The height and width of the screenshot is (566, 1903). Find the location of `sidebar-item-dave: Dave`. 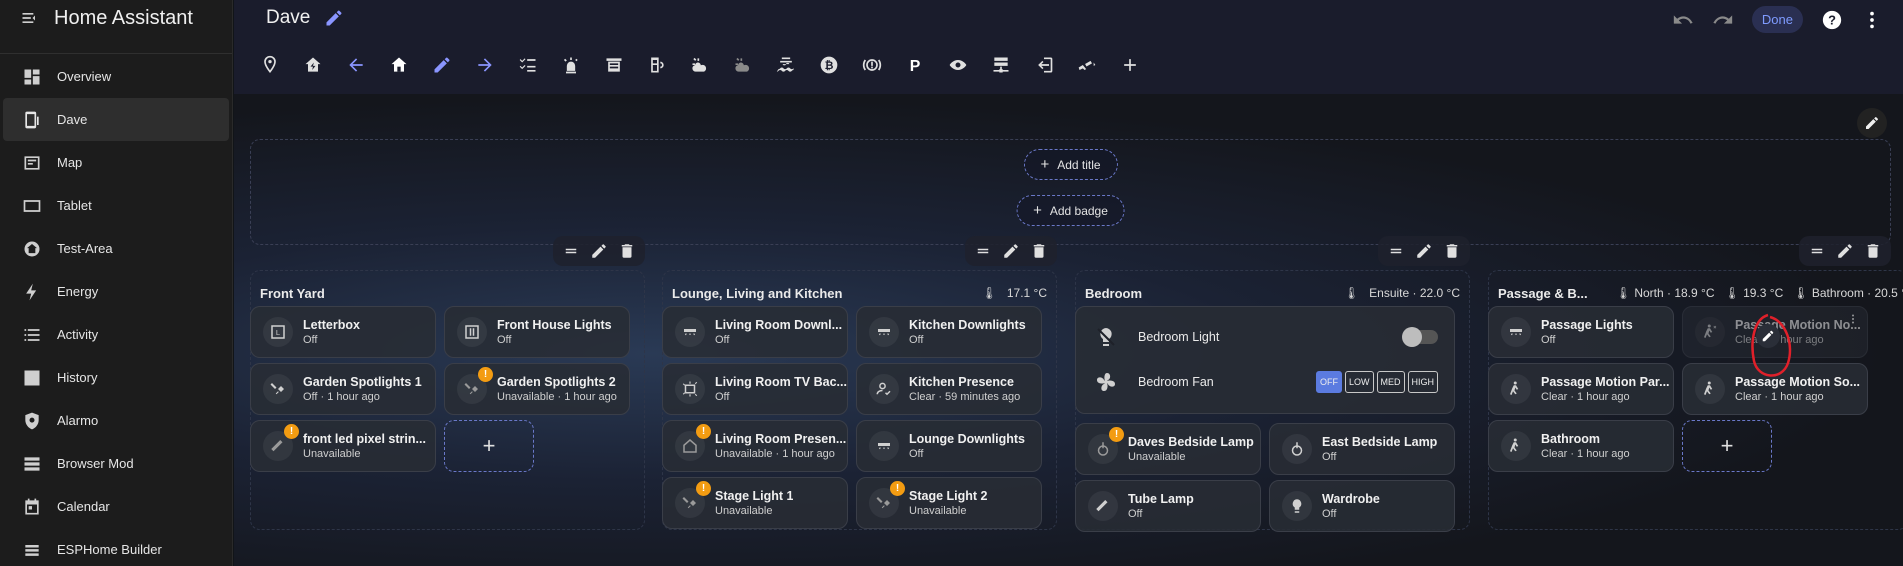

sidebar-item-dave: Dave is located at coordinates (116, 119).